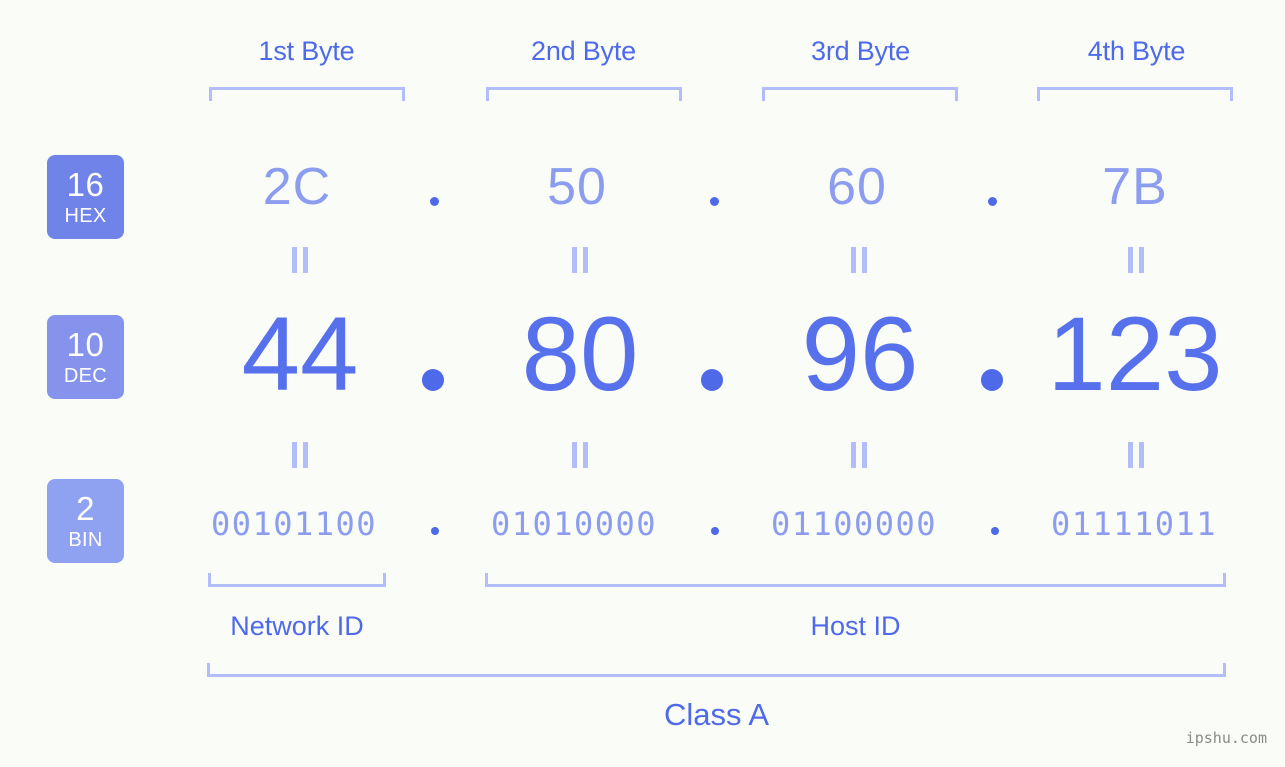 The image size is (1285, 767). Describe the element at coordinates (1135, 354) in the screenshot. I see `dec-octet-4: 123` at that location.